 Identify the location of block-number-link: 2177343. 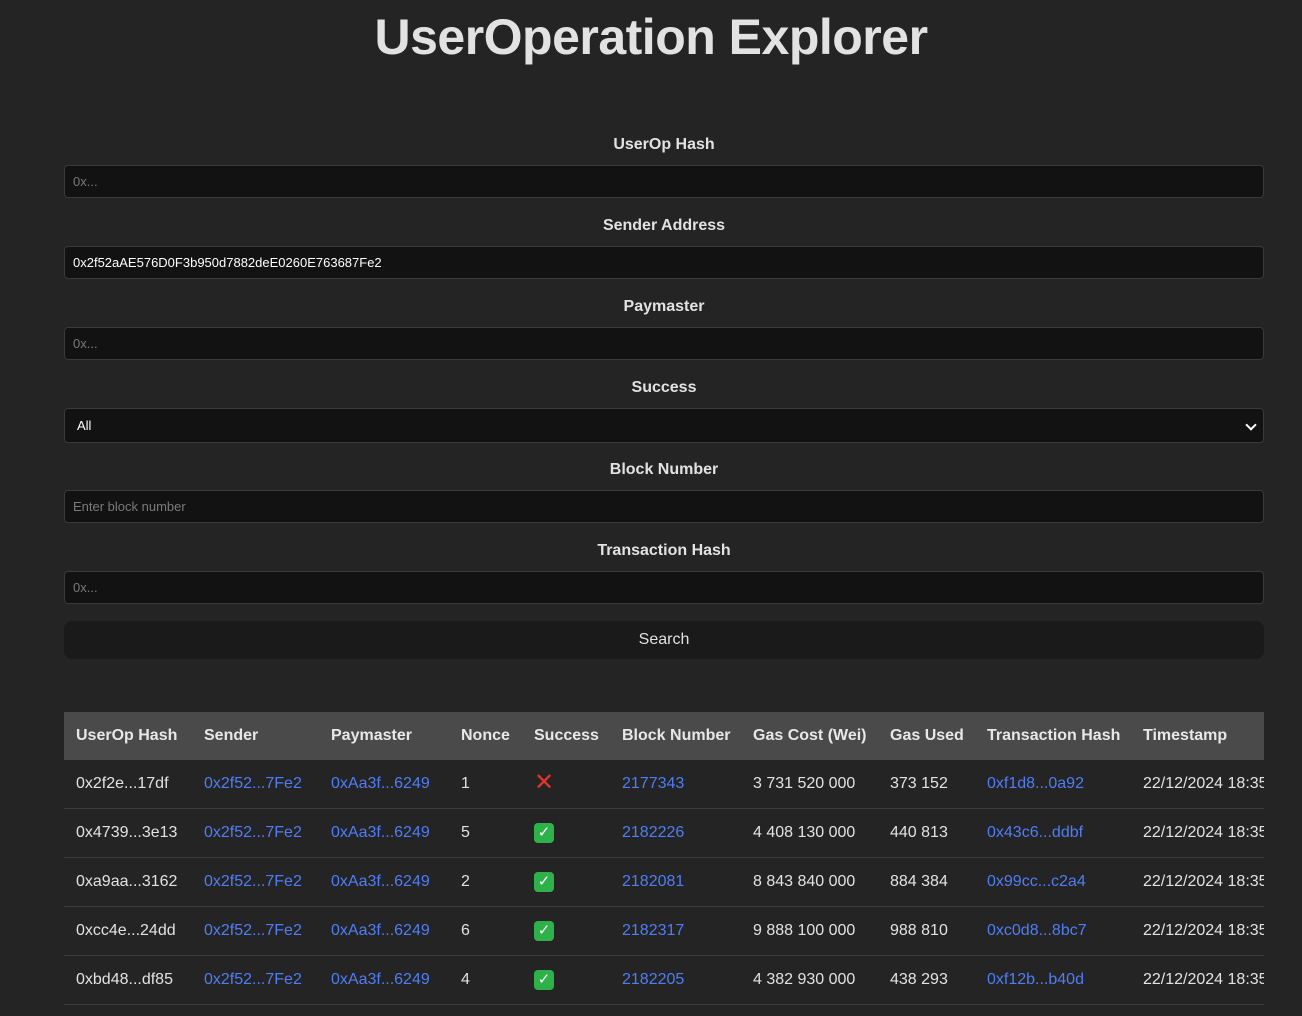
(653, 783).